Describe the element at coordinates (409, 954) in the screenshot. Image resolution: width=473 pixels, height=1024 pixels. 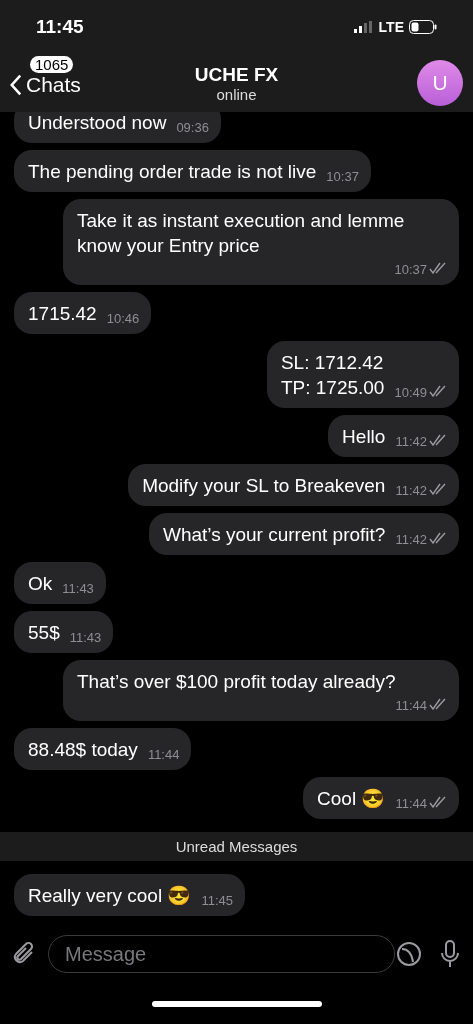
I see `sticker-icon` at that location.